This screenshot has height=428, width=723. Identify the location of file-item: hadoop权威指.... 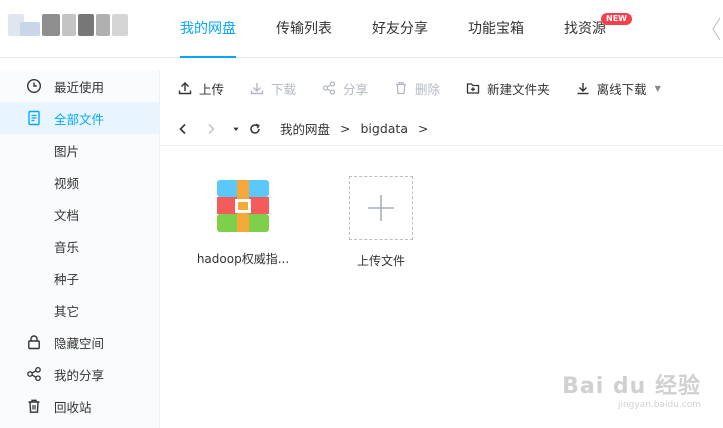
(243, 218).